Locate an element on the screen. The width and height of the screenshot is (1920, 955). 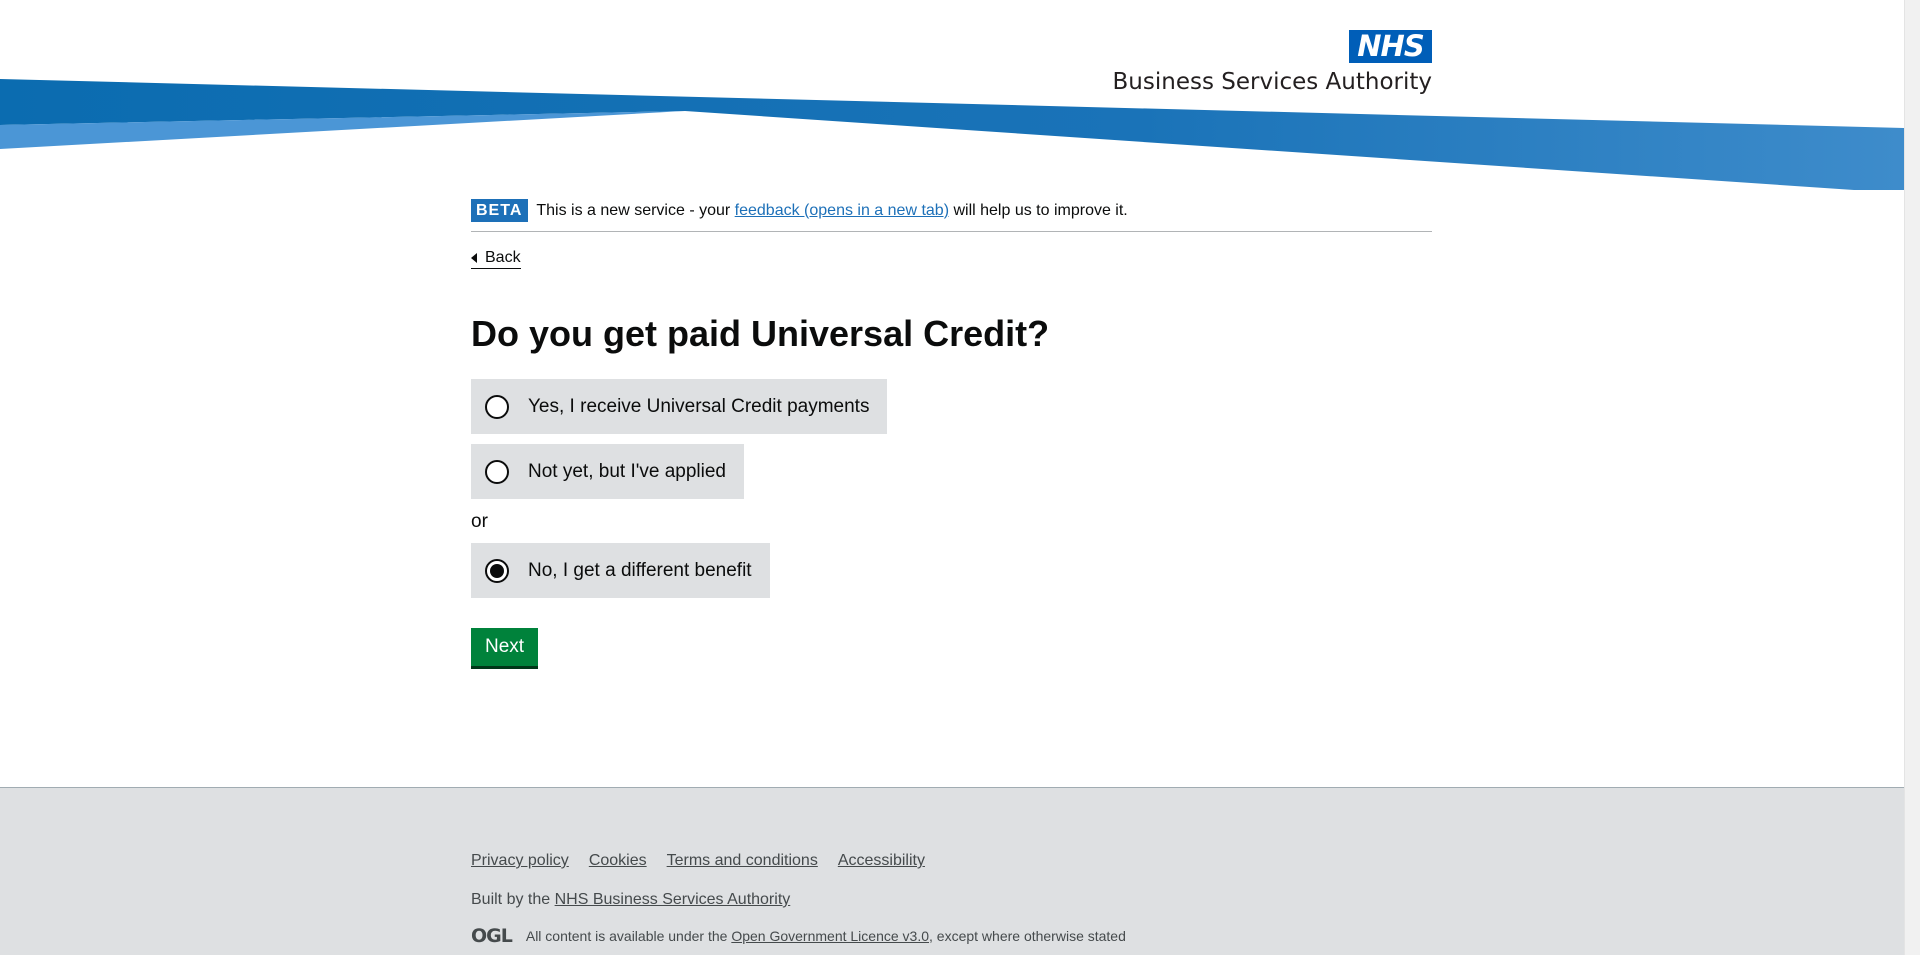
footer-link-terms: Terms and conditions is located at coordinates (742, 861).